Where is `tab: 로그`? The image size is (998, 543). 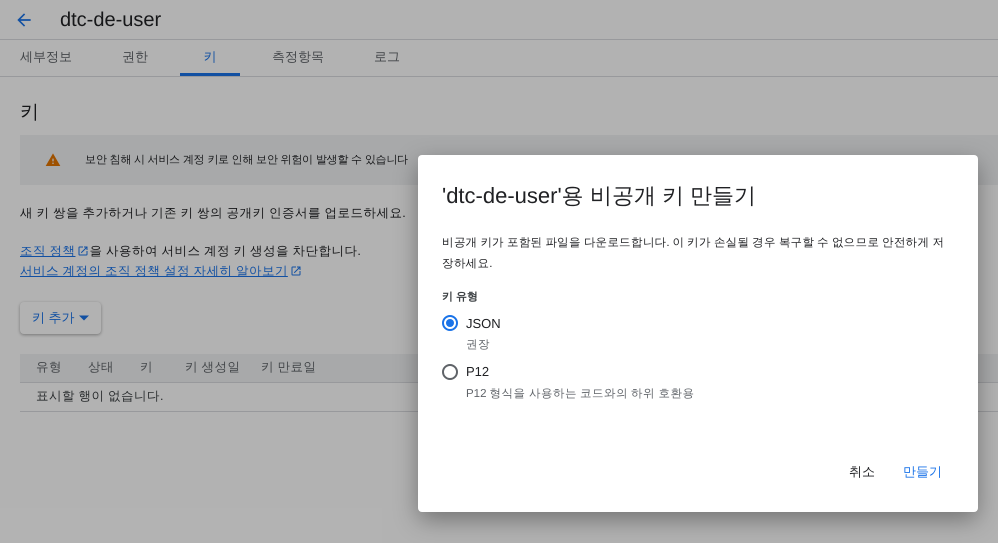 tab: 로그 is located at coordinates (387, 58).